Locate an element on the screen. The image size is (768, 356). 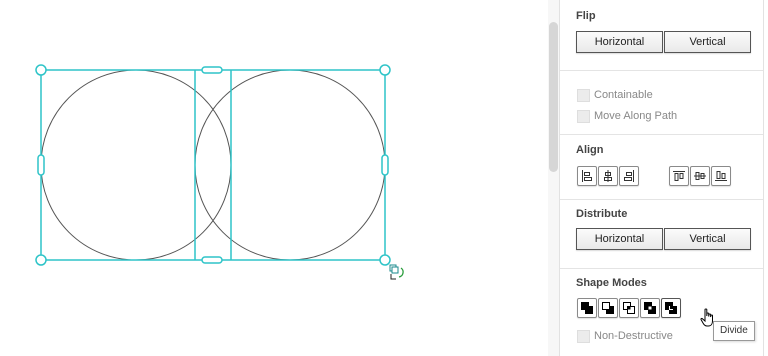
align-left-button is located at coordinates (587, 176).